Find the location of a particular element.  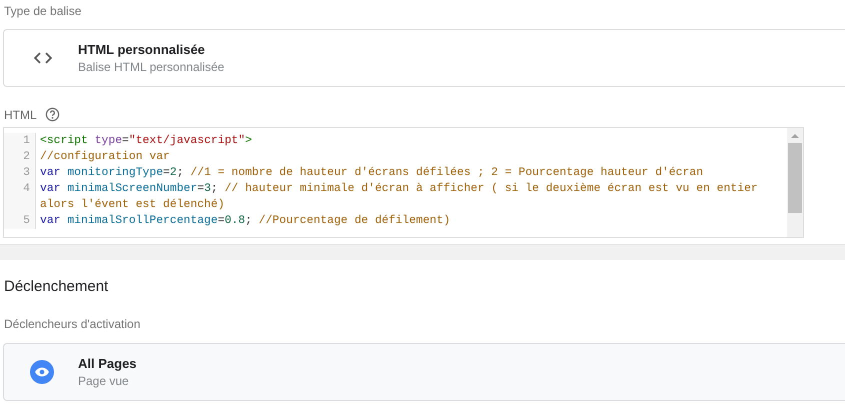

line-number: 1 is located at coordinates (20, 141).